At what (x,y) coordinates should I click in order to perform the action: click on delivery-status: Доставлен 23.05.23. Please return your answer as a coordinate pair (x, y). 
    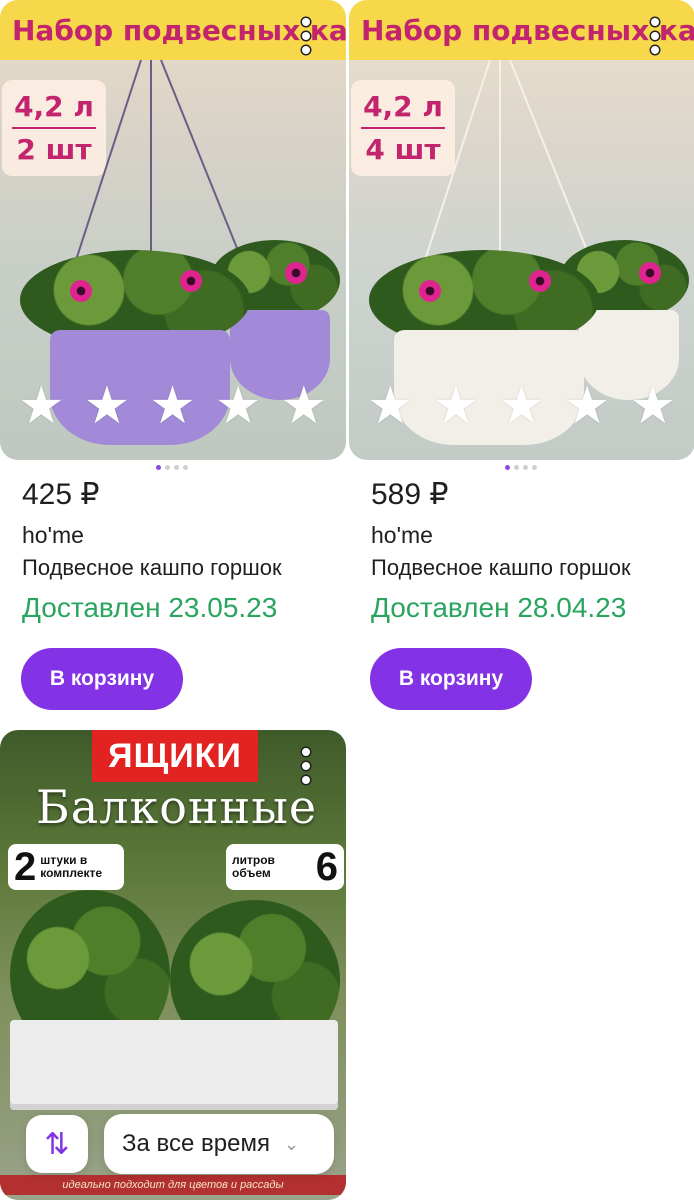
    Looking at the image, I should click on (150, 607).